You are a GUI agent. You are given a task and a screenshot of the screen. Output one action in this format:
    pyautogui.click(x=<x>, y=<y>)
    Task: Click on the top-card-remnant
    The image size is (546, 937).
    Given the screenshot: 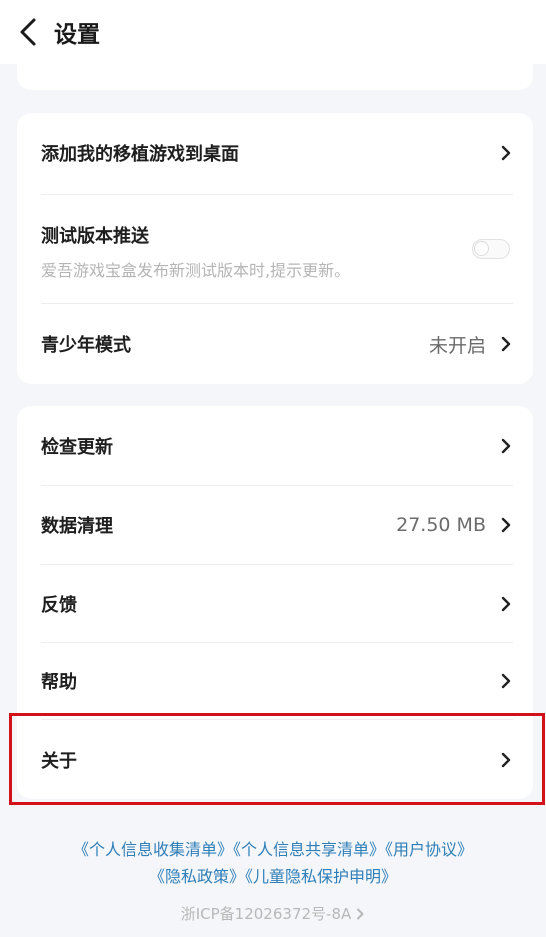 What is the action you would take?
    pyautogui.click(x=275, y=74)
    